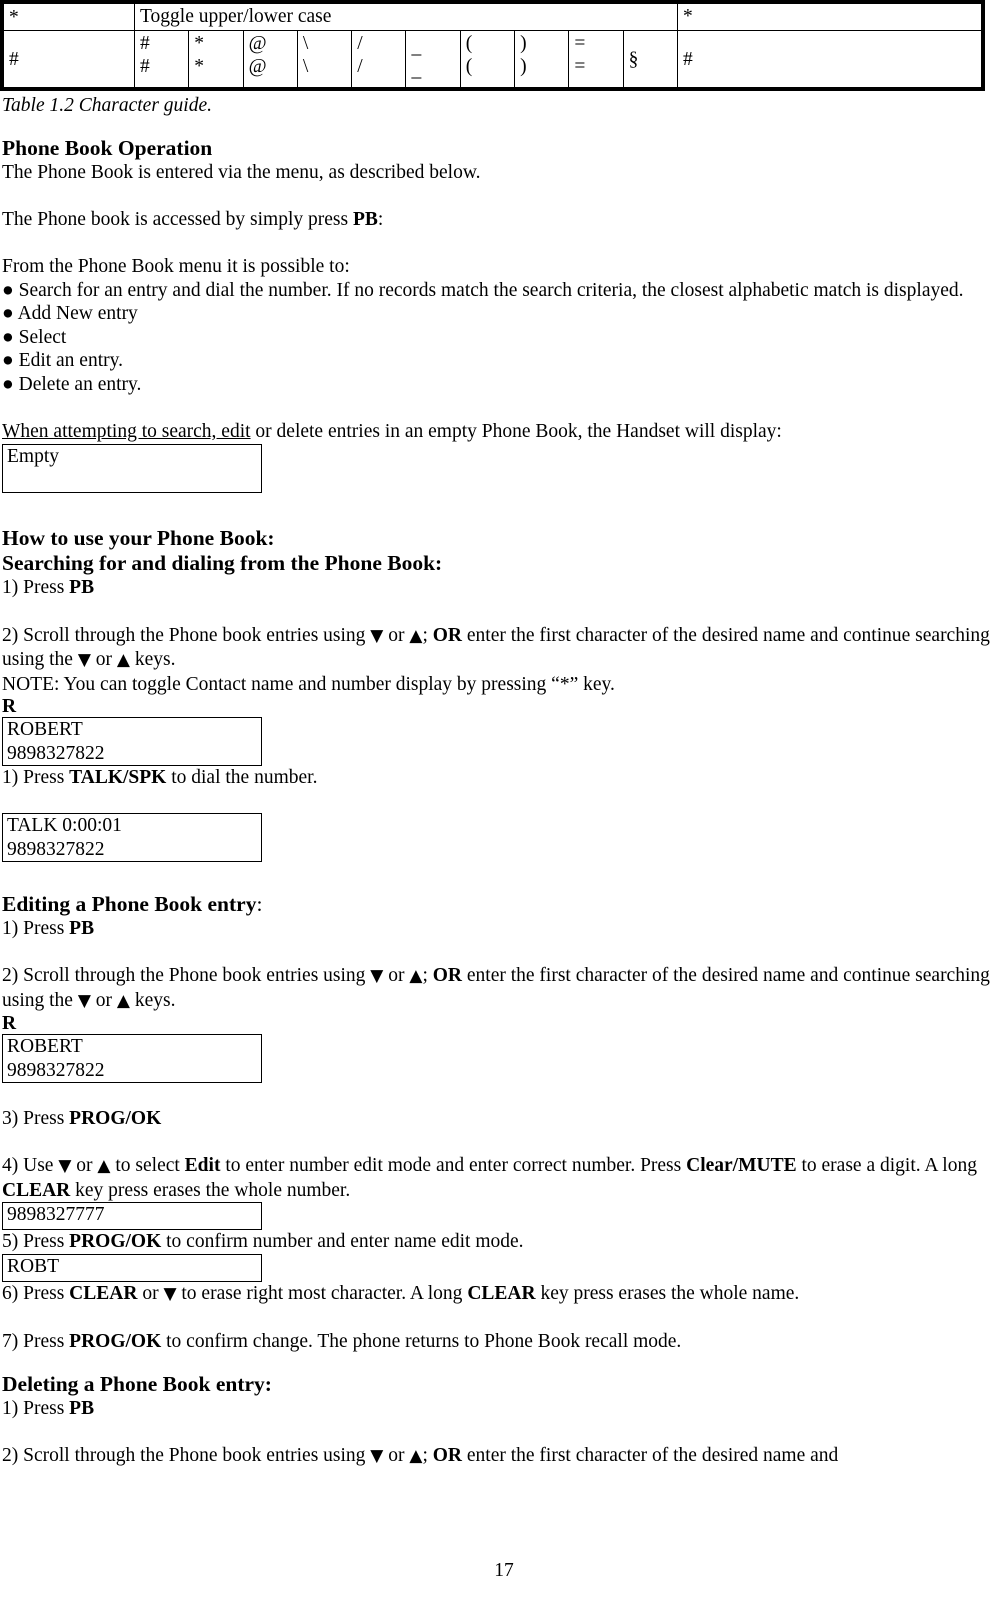 The height and width of the screenshot is (1601, 1008). Describe the element at coordinates (305, 43) in the screenshot. I see `char-top: \` at that location.